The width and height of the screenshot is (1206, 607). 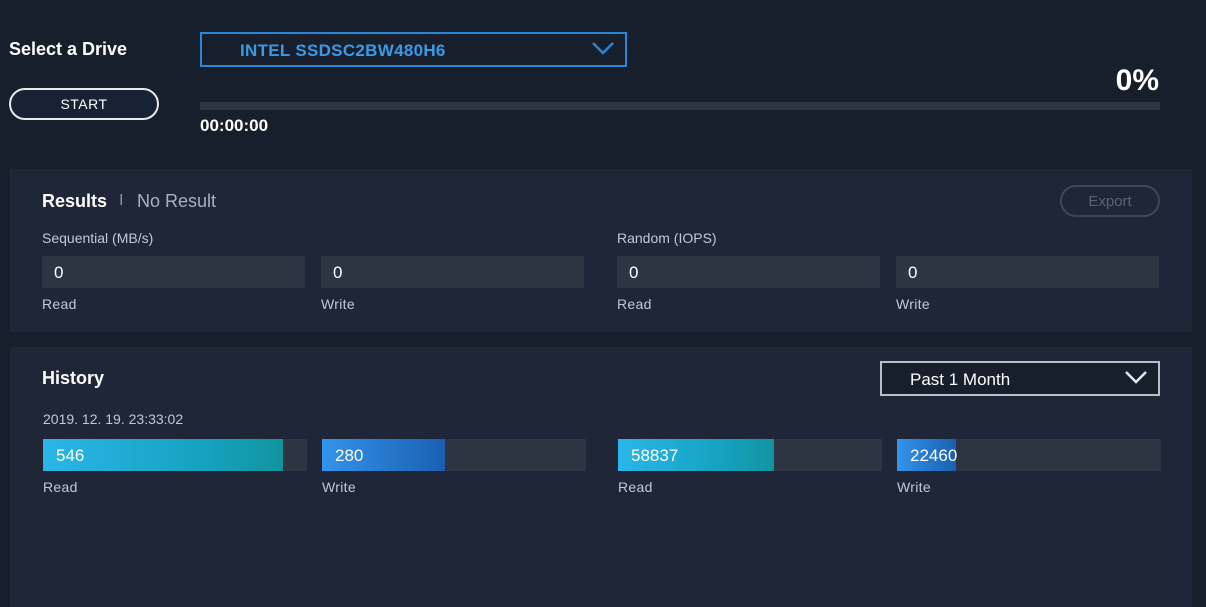 What do you see at coordinates (75, 201) in the screenshot?
I see `results-title: Results` at bounding box center [75, 201].